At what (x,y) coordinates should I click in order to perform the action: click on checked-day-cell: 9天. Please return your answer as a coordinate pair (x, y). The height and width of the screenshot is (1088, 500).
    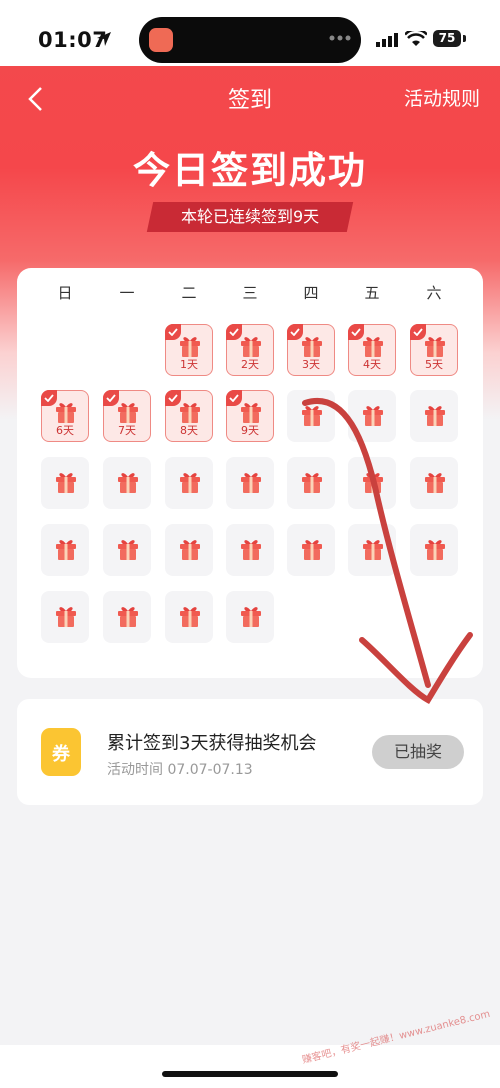
    Looking at the image, I should click on (250, 416).